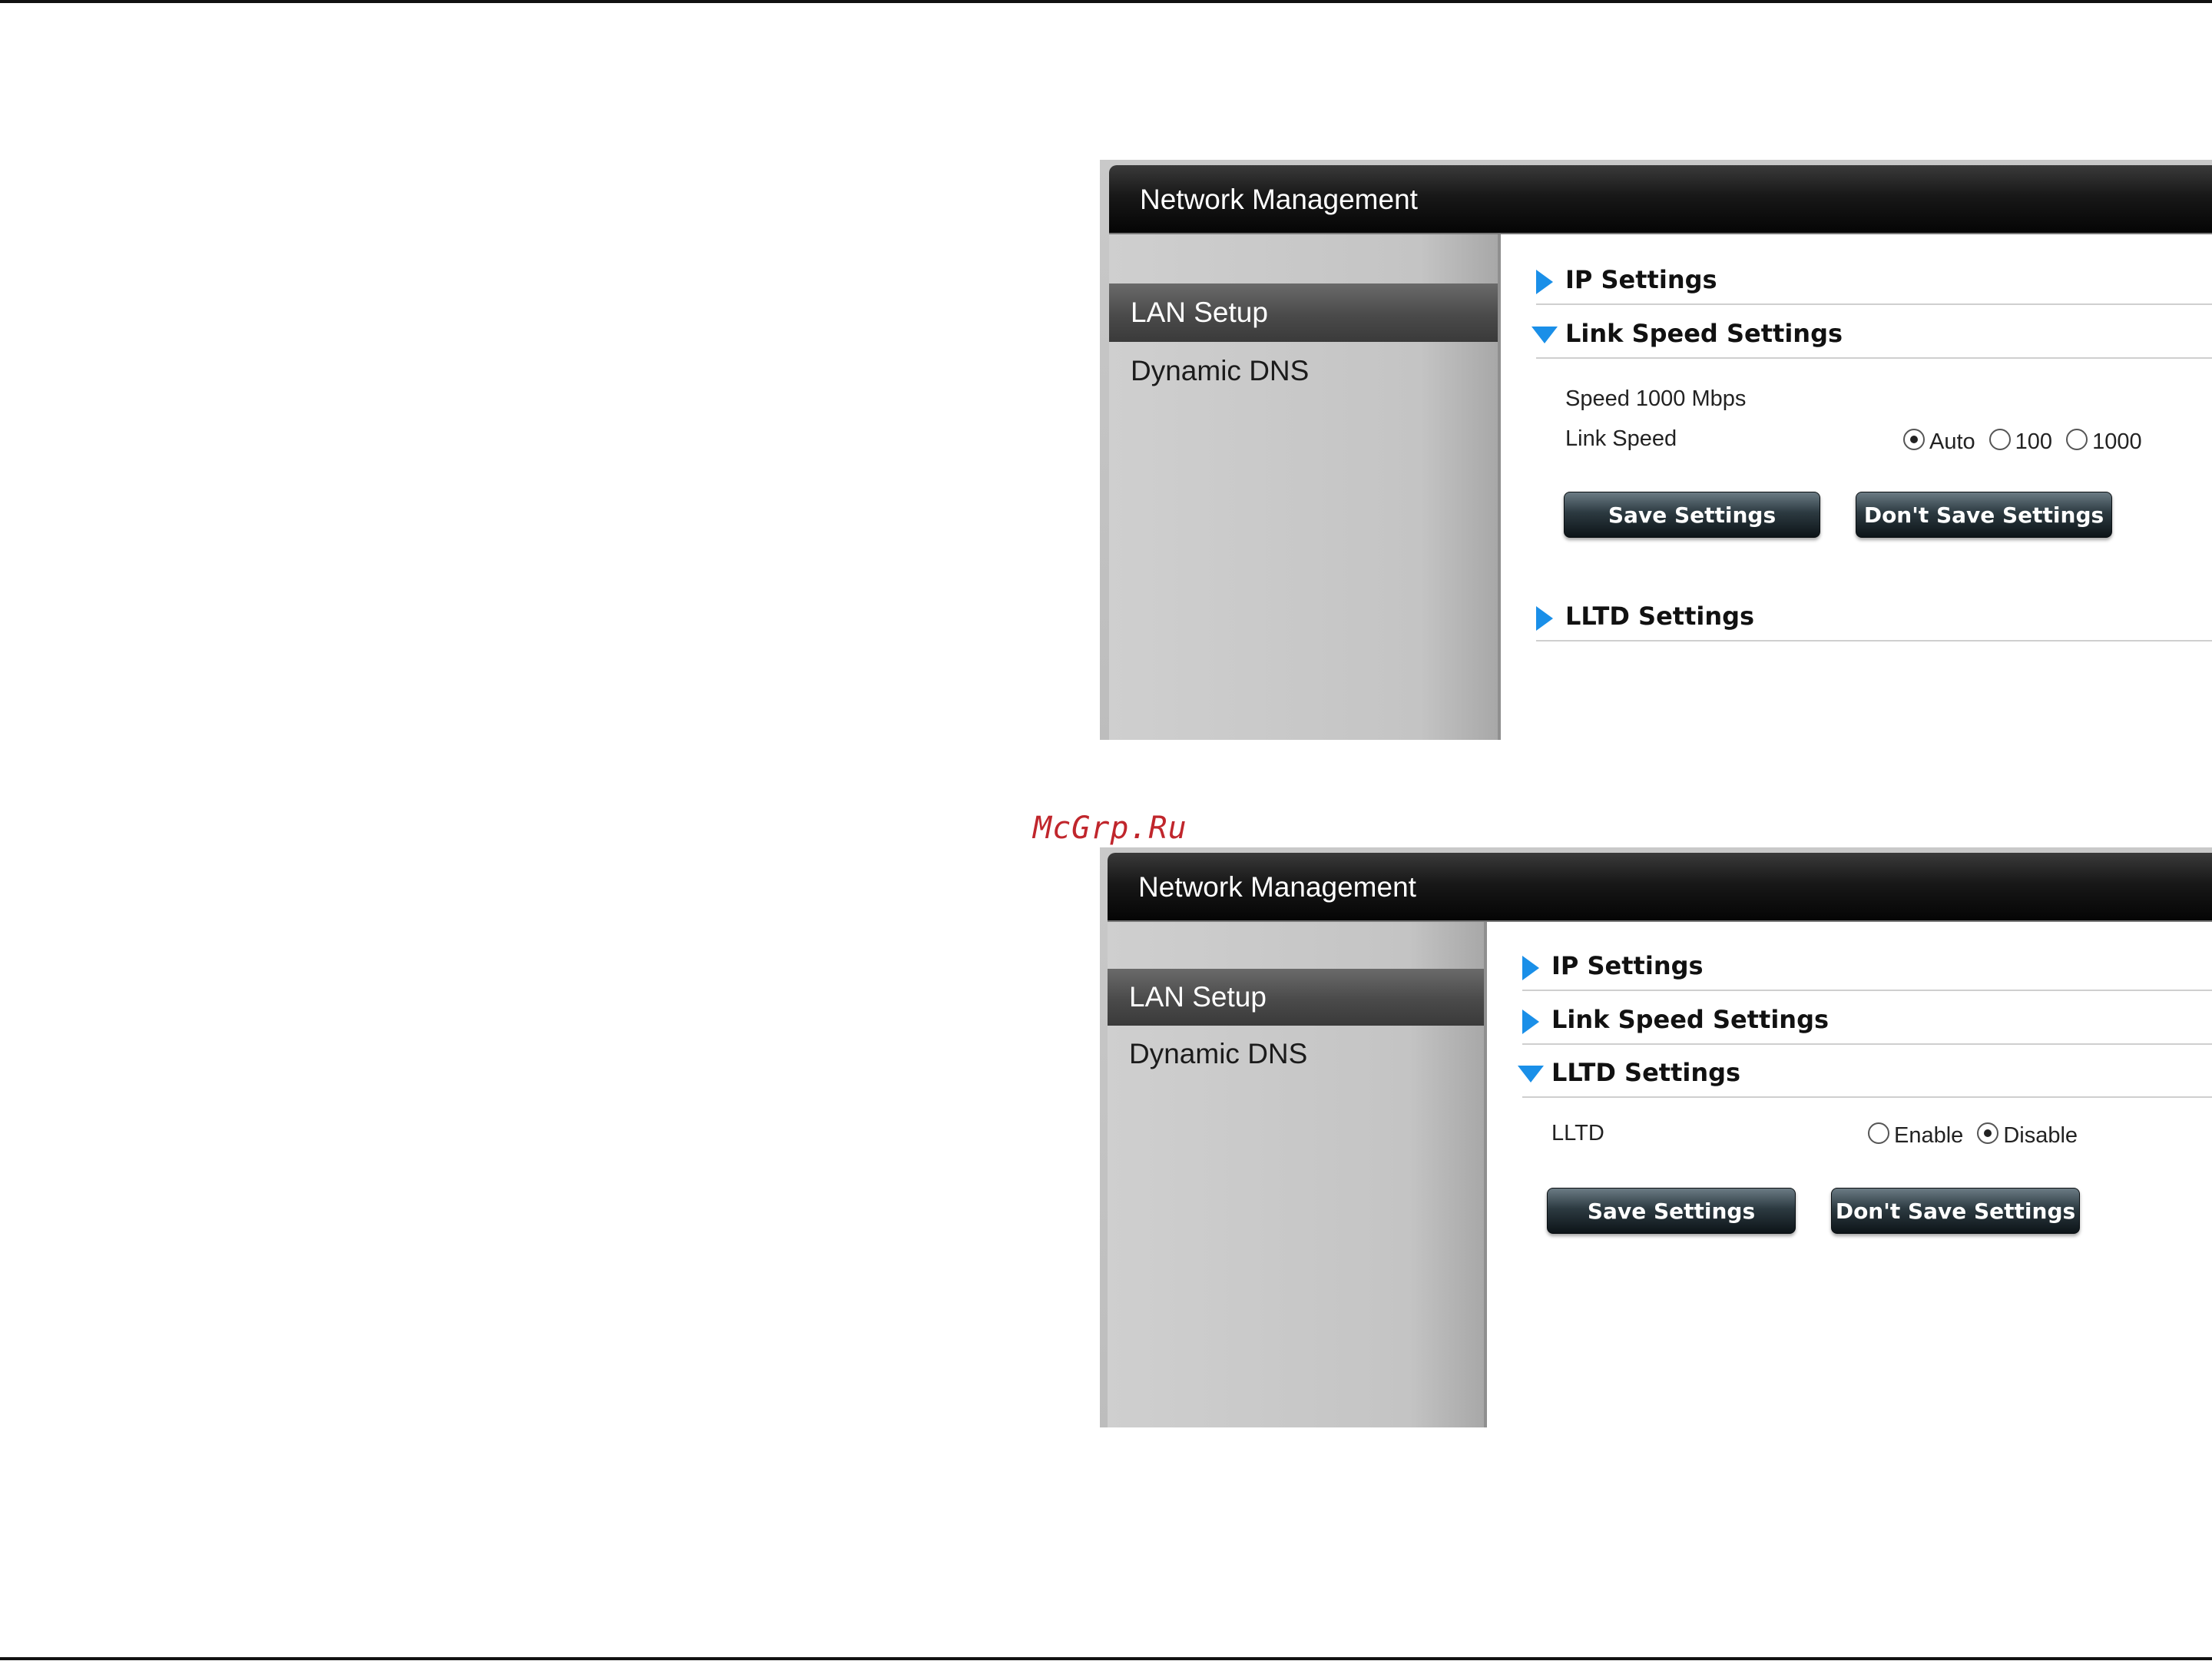 The image size is (2212, 1661). Describe the element at coordinates (1929, 1135) in the screenshot. I see `radio-label-enable: Enable` at that location.